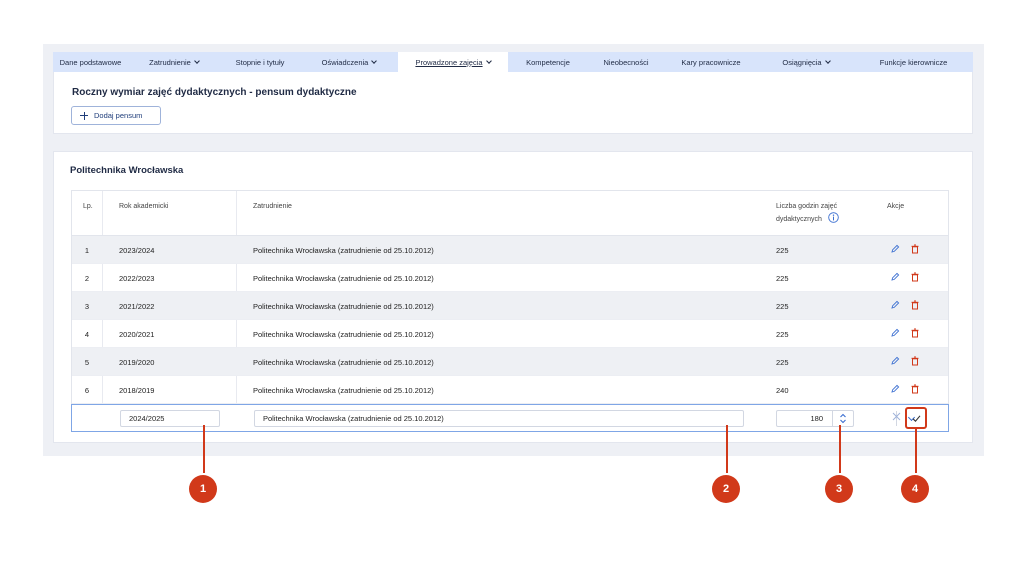 The height and width of the screenshot is (576, 1024). Describe the element at coordinates (345, 62) in the screenshot. I see `tab-label: Oświadczenia` at that location.